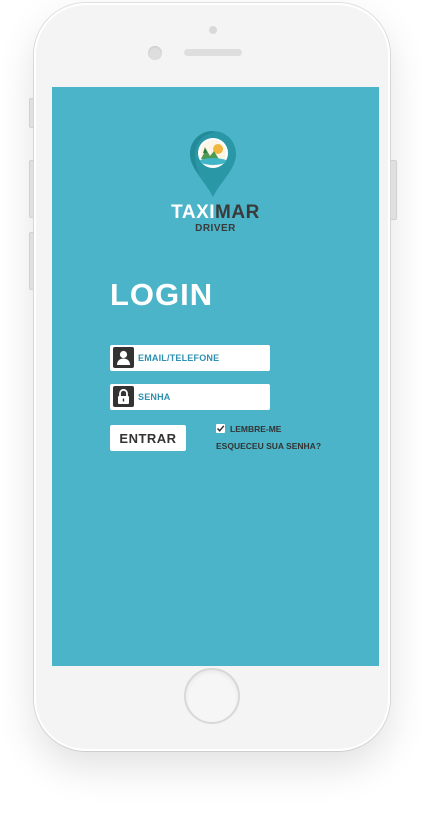  I want to click on map-pin-logo-icon, so click(213, 166).